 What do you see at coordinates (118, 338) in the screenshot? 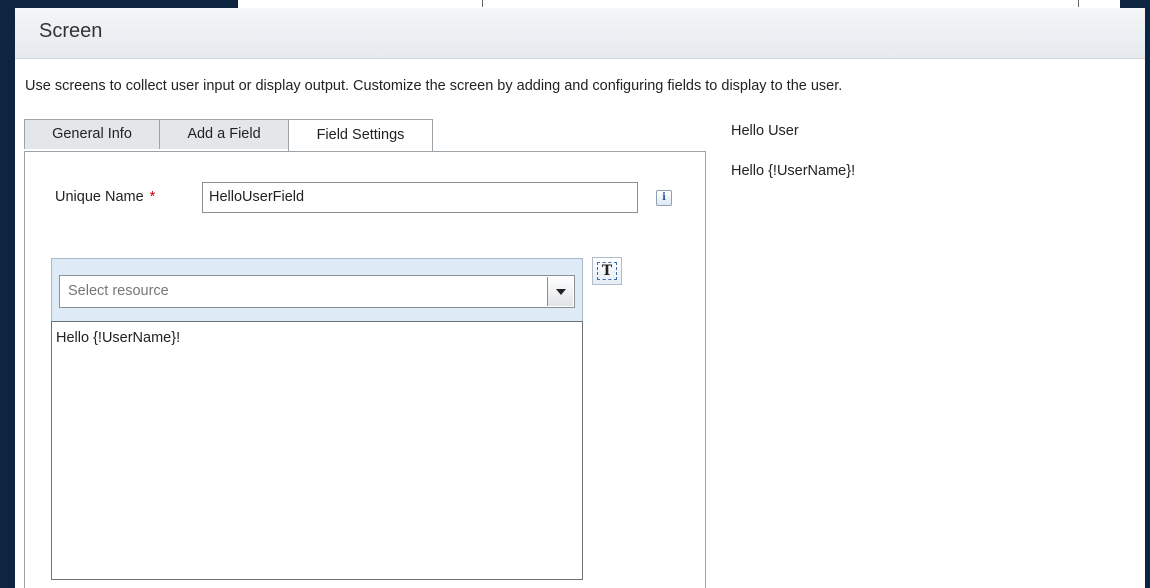
I see `display-text-content: Hello {!UserName}!` at bounding box center [118, 338].